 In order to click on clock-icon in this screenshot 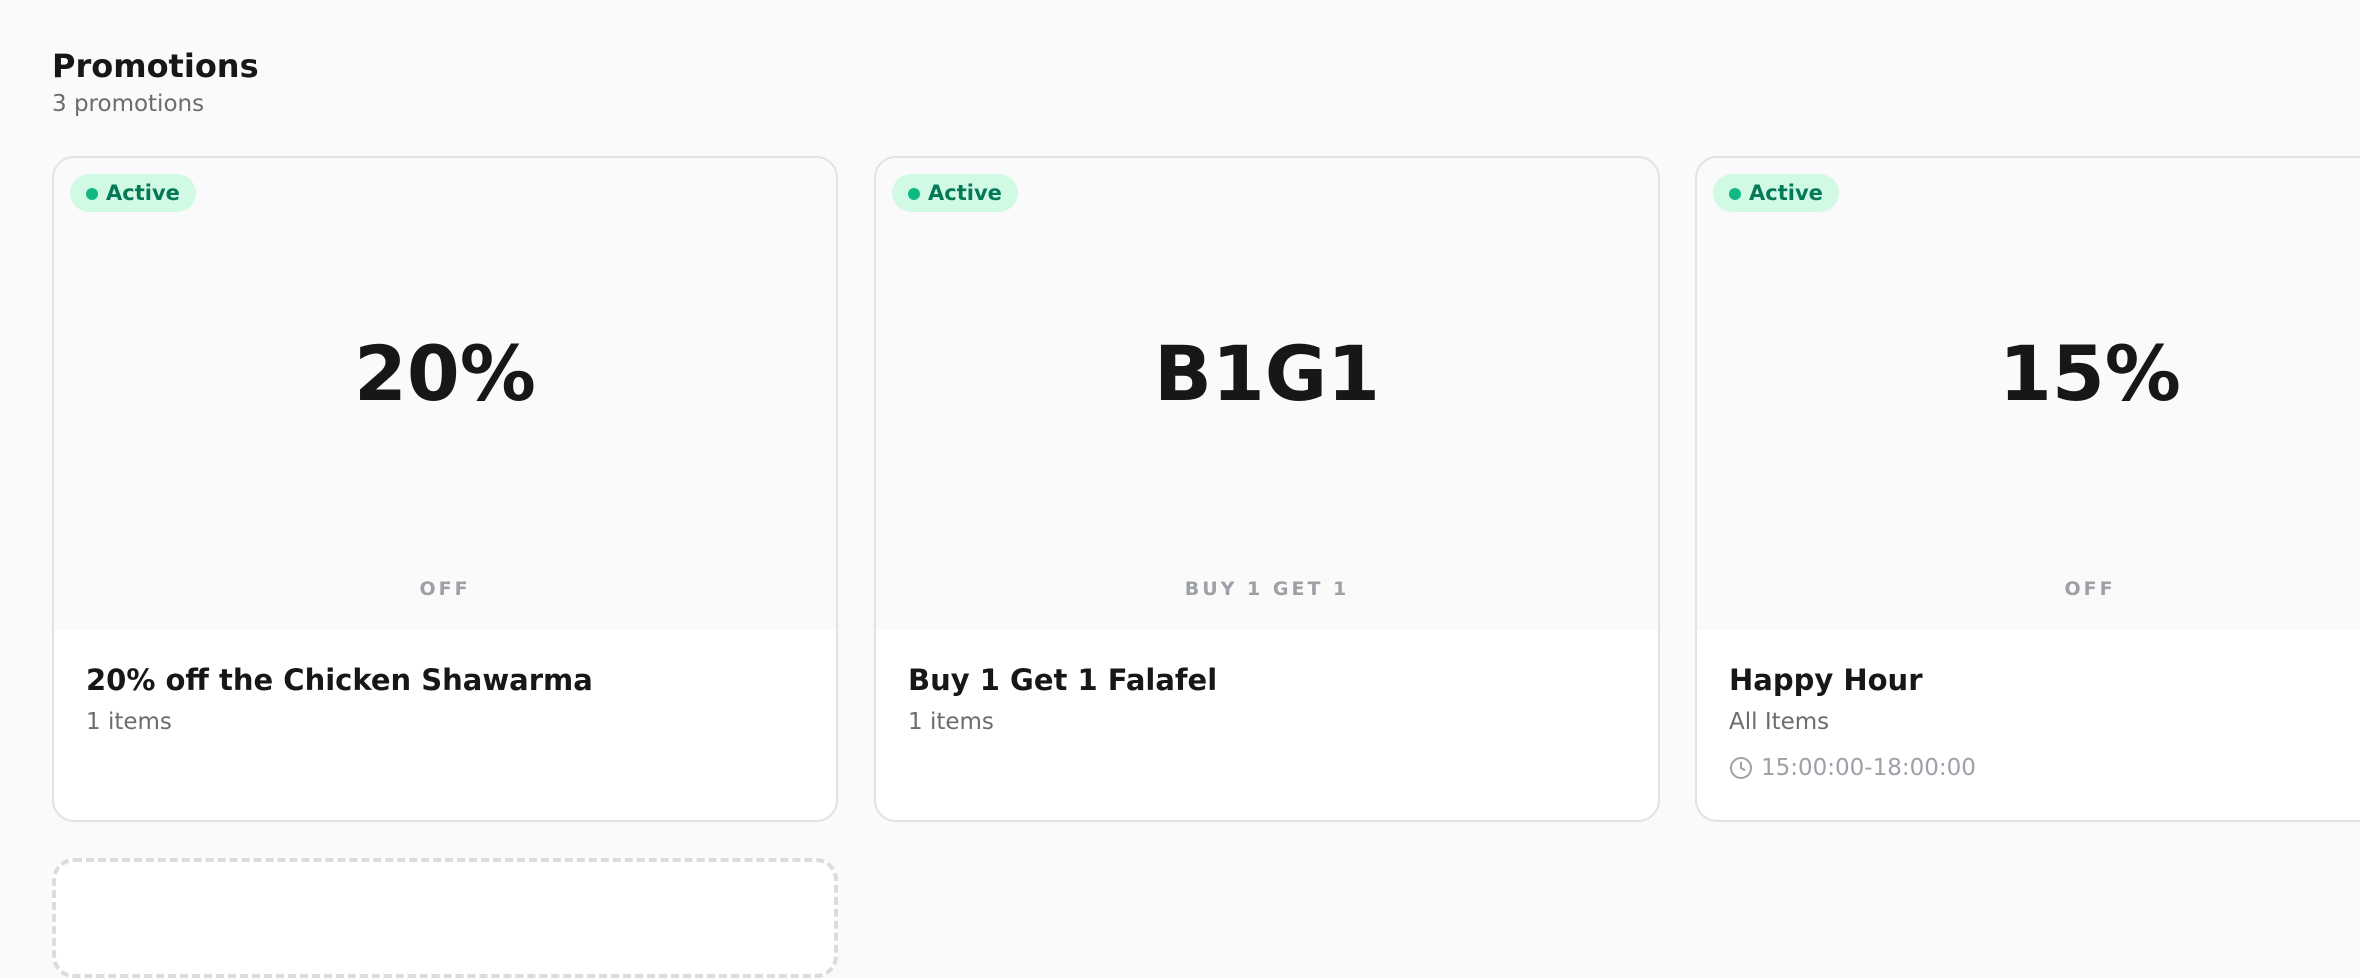, I will do `click(1741, 768)`.